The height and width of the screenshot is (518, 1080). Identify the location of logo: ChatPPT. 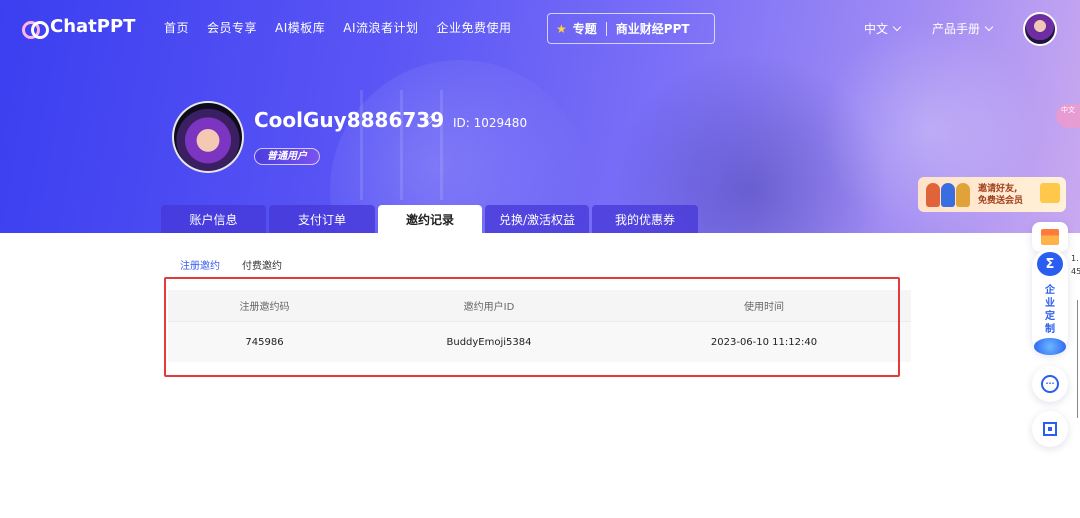
(79, 27).